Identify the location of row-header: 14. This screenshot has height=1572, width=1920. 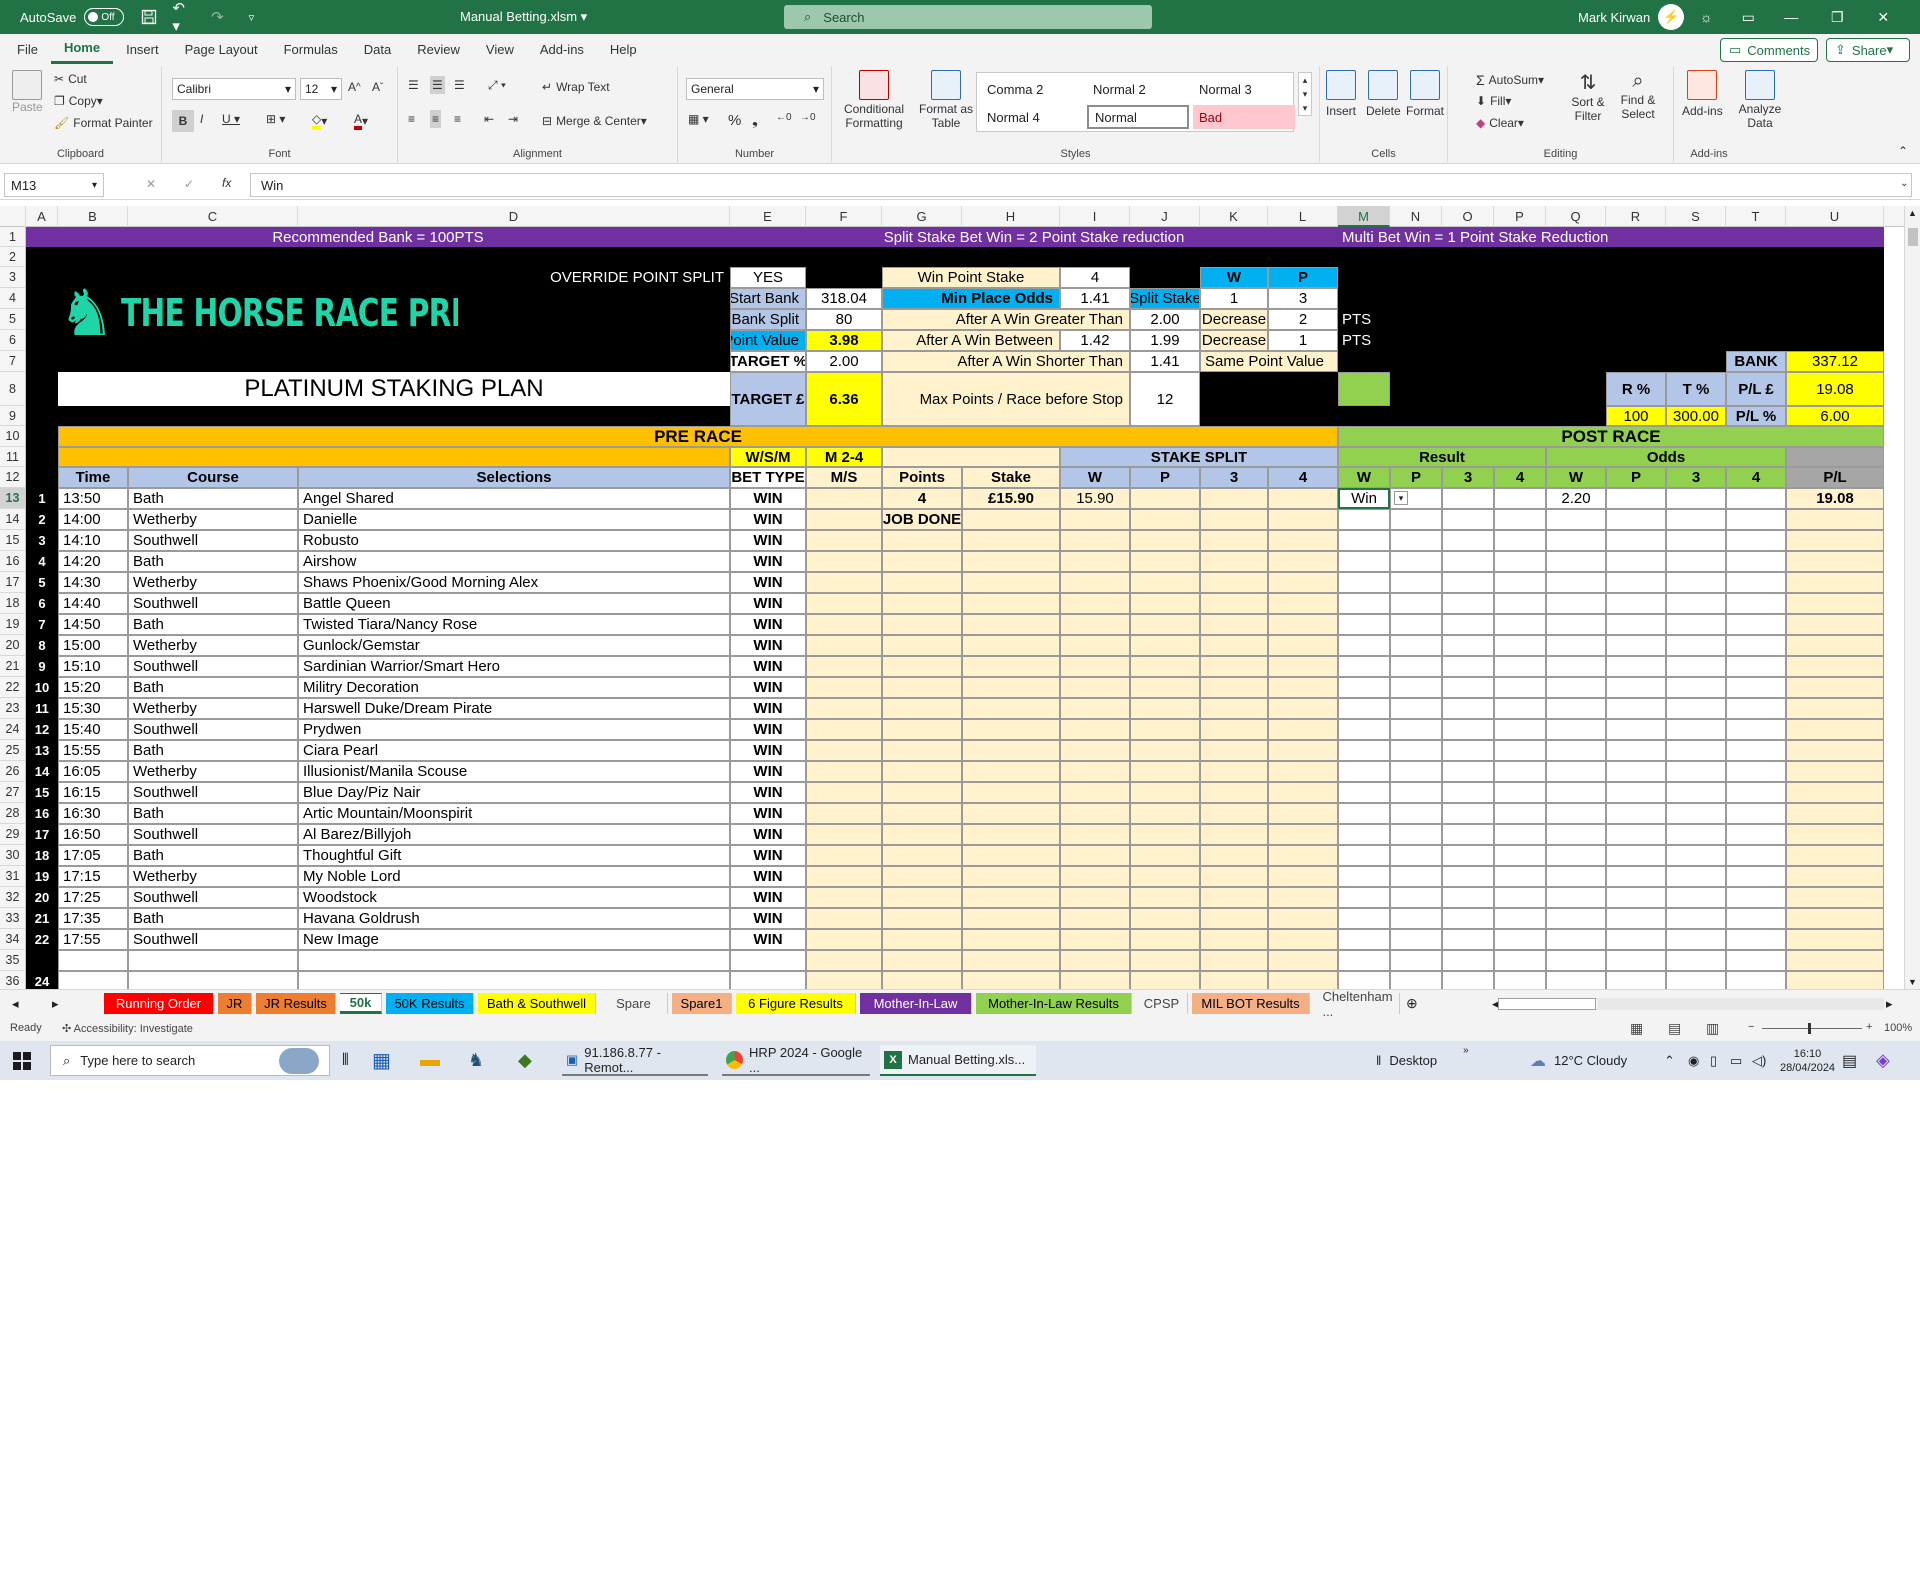
(13, 519).